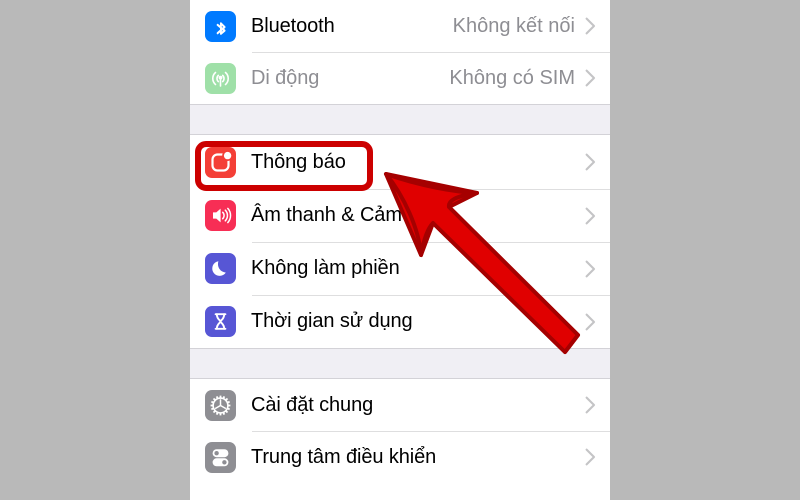 This screenshot has height=500, width=800. What do you see at coordinates (298, 161) in the screenshot?
I see `settings-row-label: Thông báo` at bounding box center [298, 161].